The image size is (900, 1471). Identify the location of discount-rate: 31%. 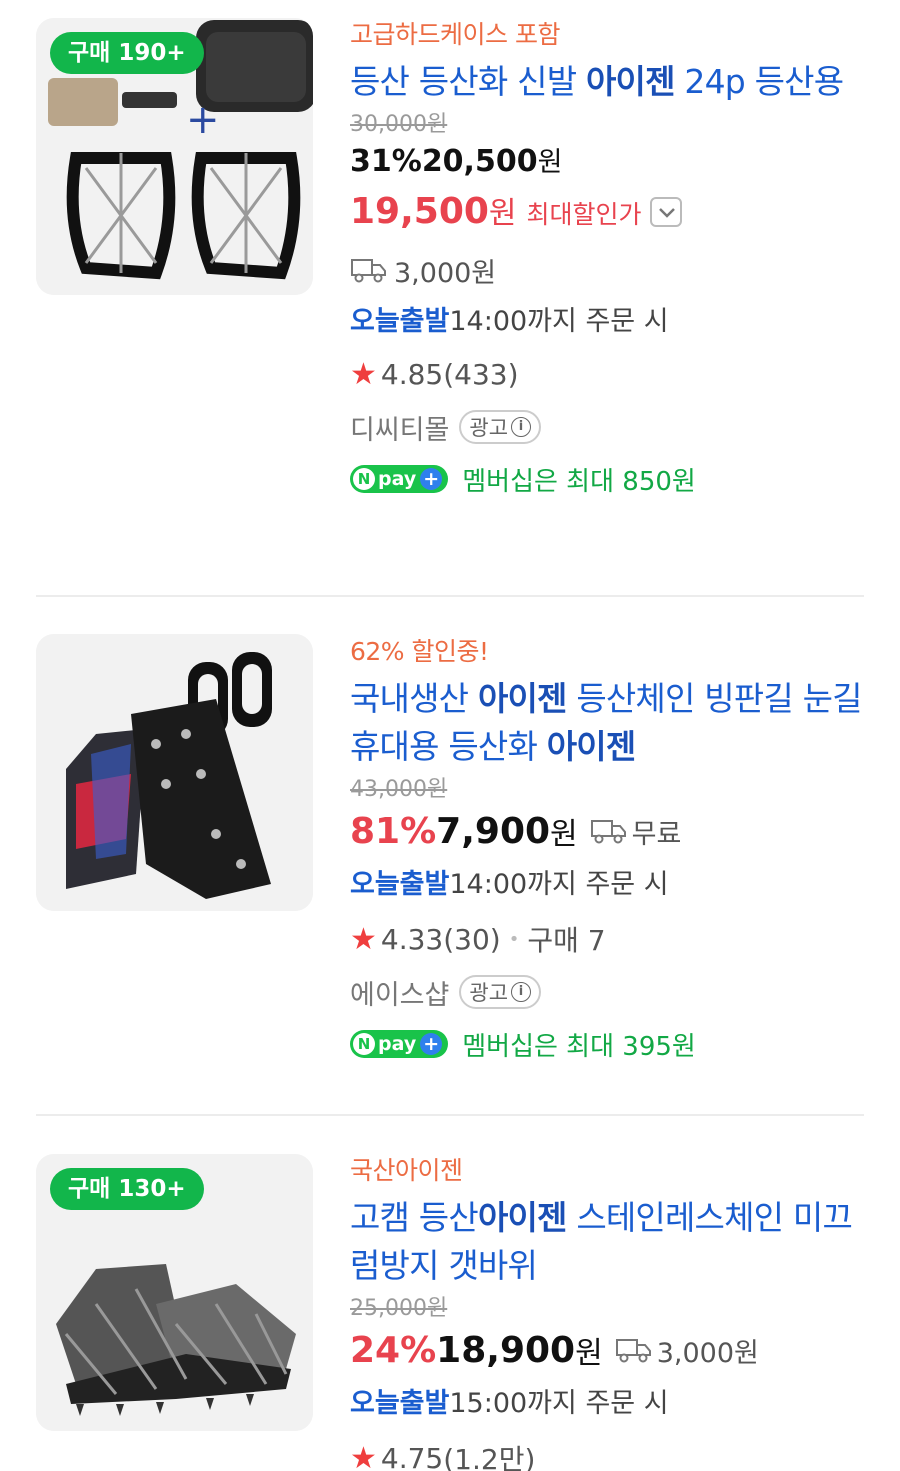
(386, 161).